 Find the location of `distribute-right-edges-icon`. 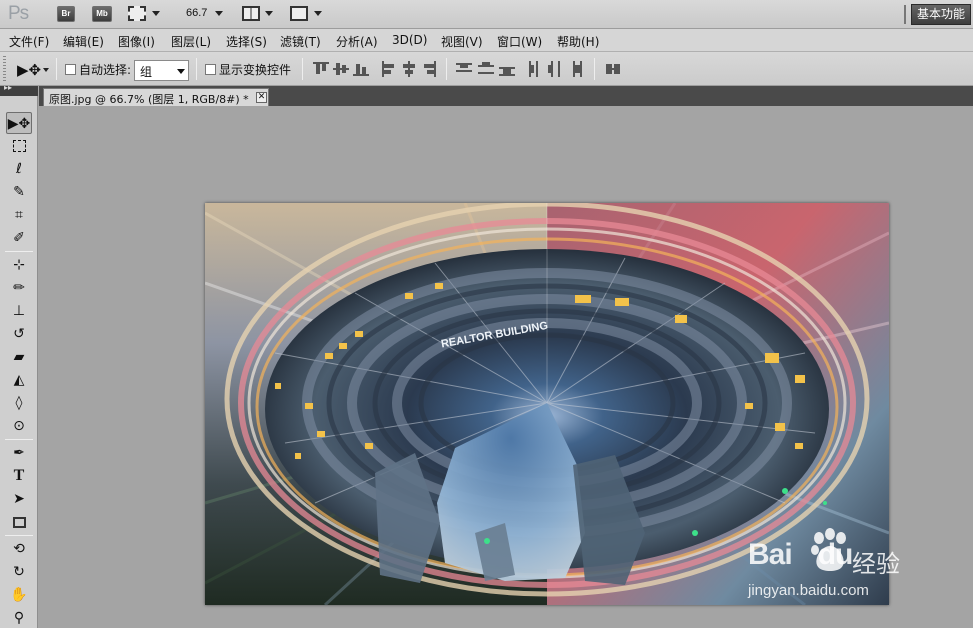

distribute-right-edges-icon is located at coordinates (575, 69).